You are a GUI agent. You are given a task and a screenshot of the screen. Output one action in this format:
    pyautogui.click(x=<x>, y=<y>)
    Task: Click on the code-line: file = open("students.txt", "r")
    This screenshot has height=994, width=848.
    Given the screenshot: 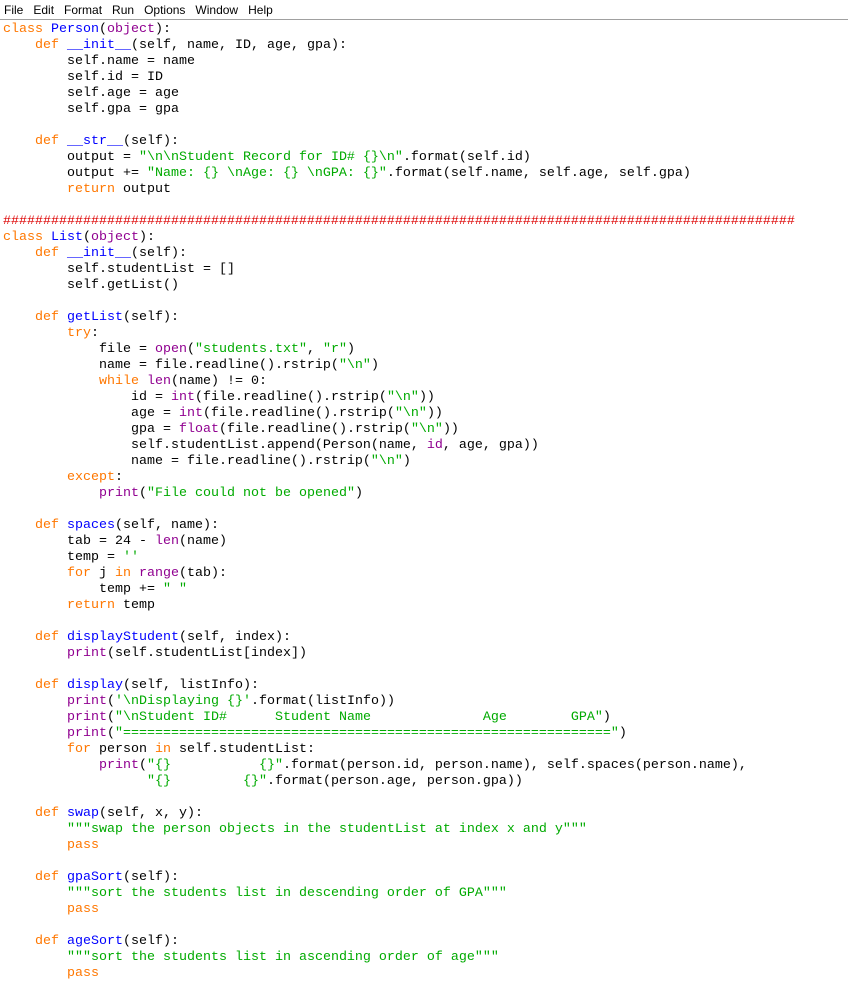 What is the action you would take?
    pyautogui.click(x=425, y=350)
    